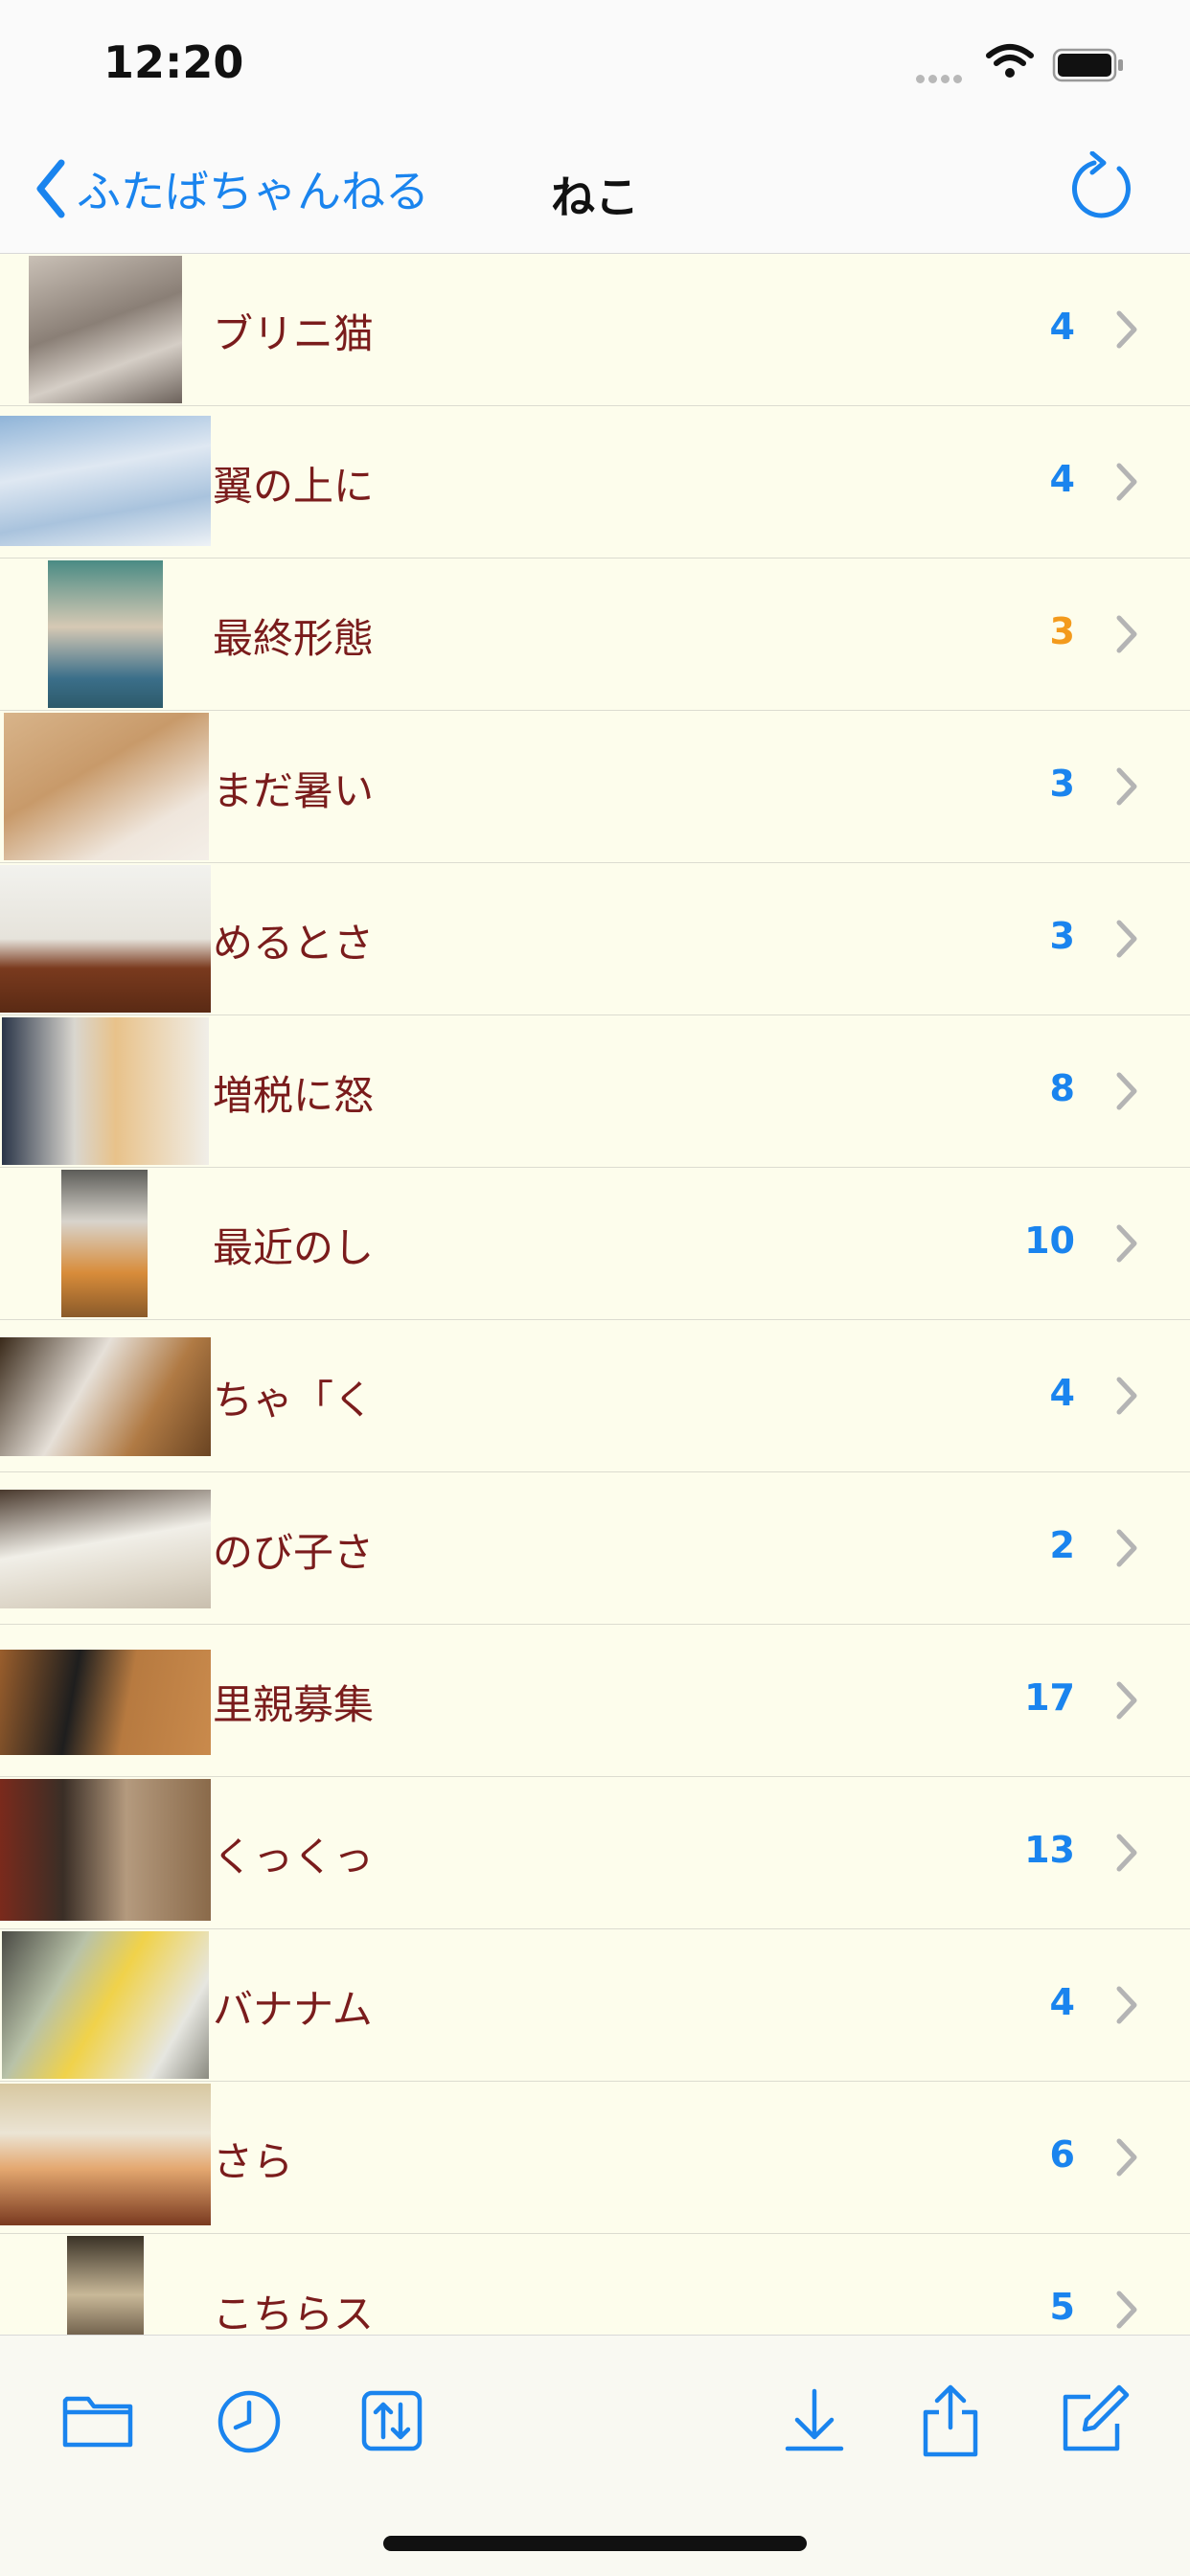 The image size is (1190, 2576). Describe the element at coordinates (294, 1704) in the screenshot. I see `thread-title: 里親募集` at that location.